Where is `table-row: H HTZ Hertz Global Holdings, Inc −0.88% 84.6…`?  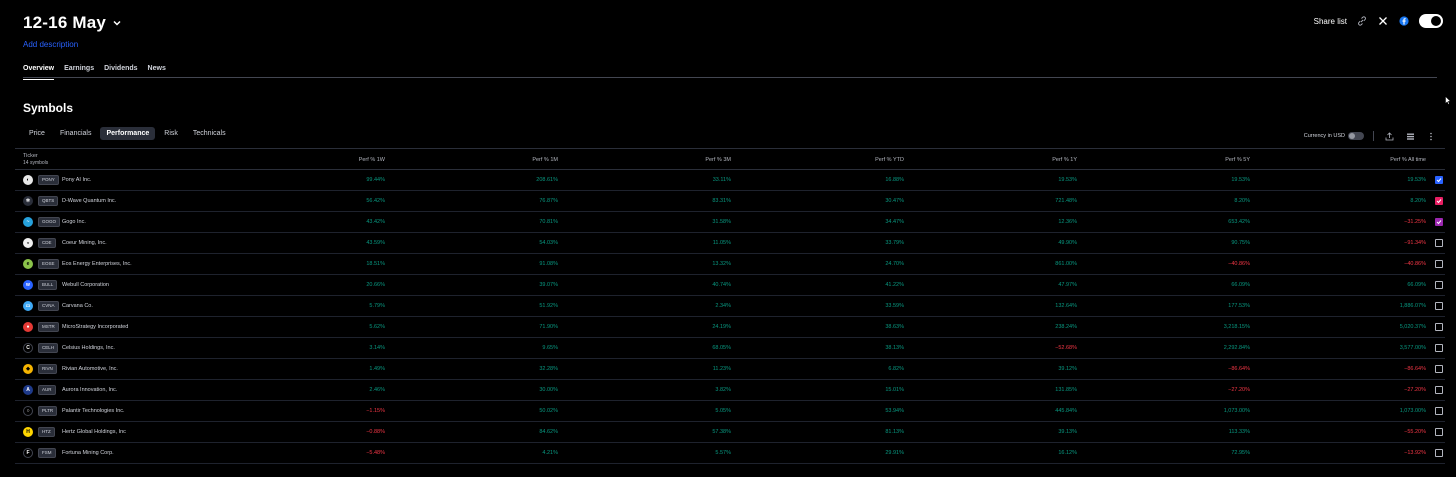
table-row: H HTZ Hertz Global Holdings, Inc −0.88% 84.6… is located at coordinates (730, 432).